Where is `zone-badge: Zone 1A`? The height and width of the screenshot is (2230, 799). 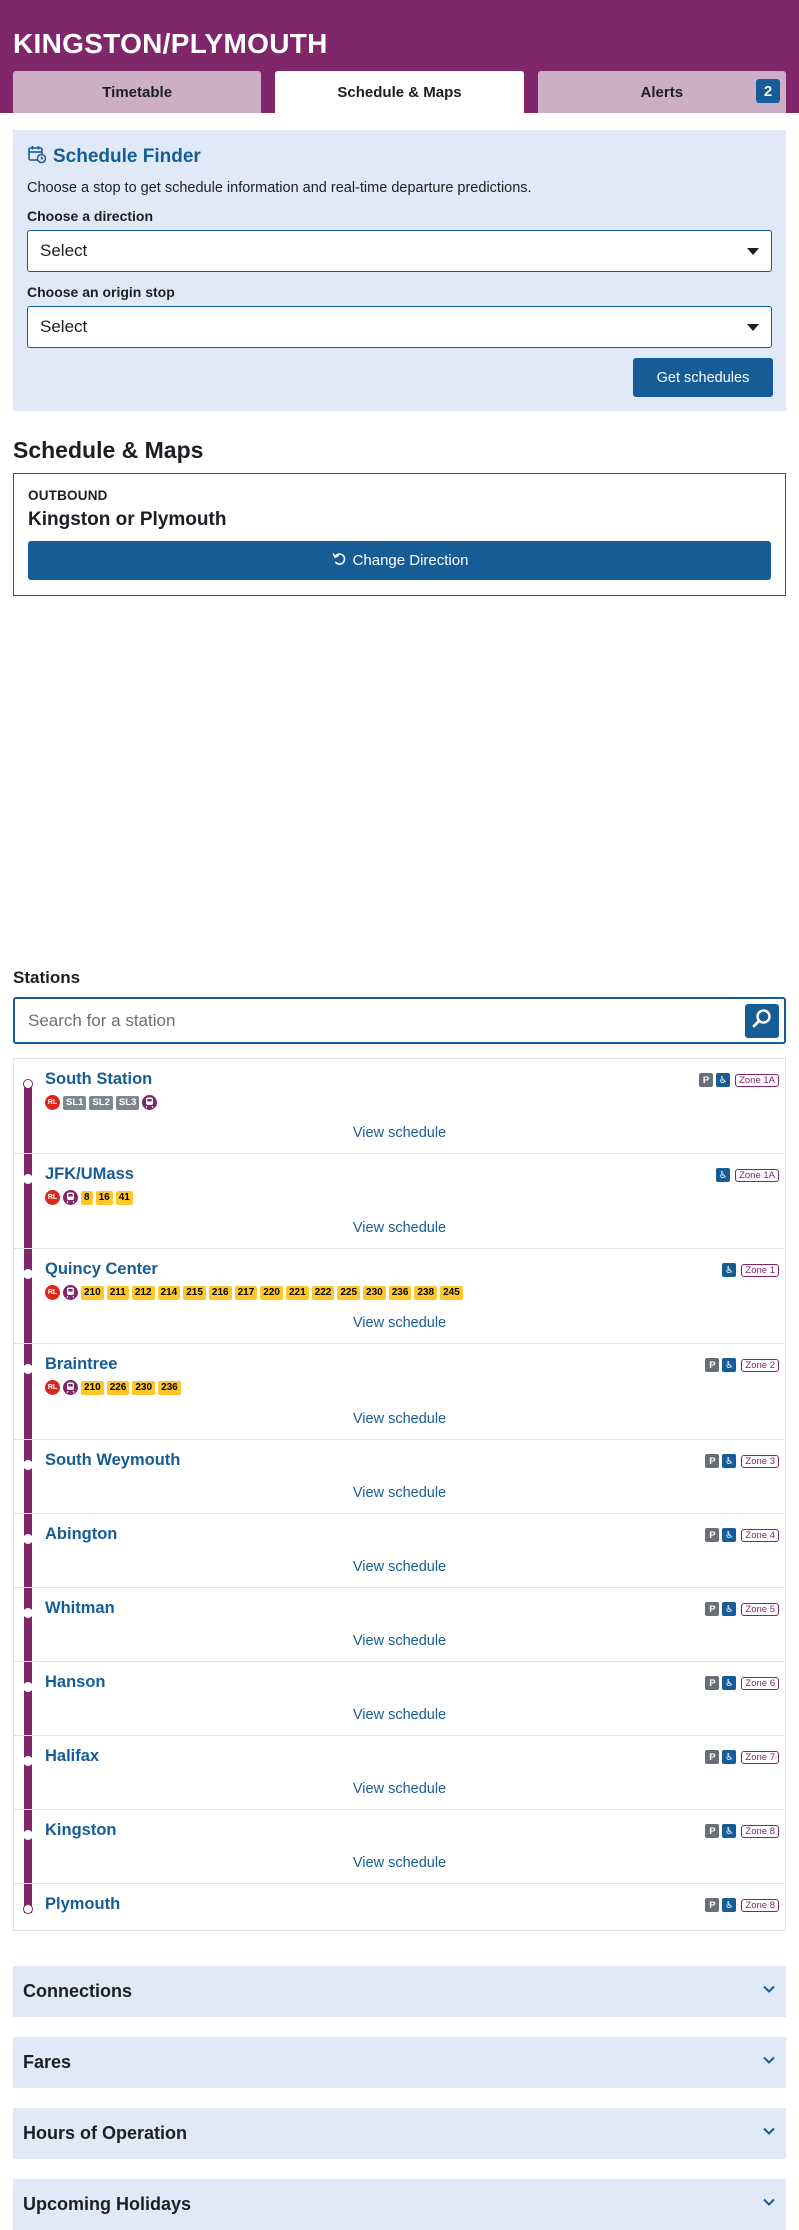
zone-badge: Zone 1A is located at coordinates (757, 1175).